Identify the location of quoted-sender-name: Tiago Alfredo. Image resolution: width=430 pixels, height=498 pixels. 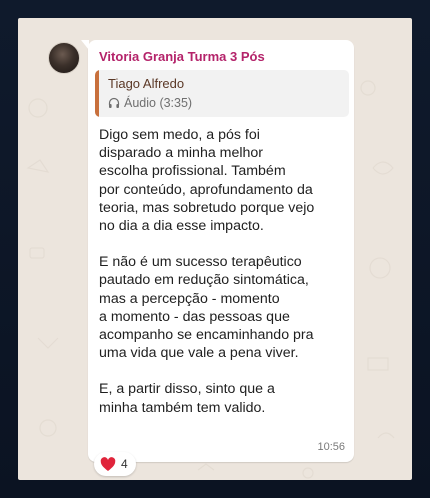
(146, 83).